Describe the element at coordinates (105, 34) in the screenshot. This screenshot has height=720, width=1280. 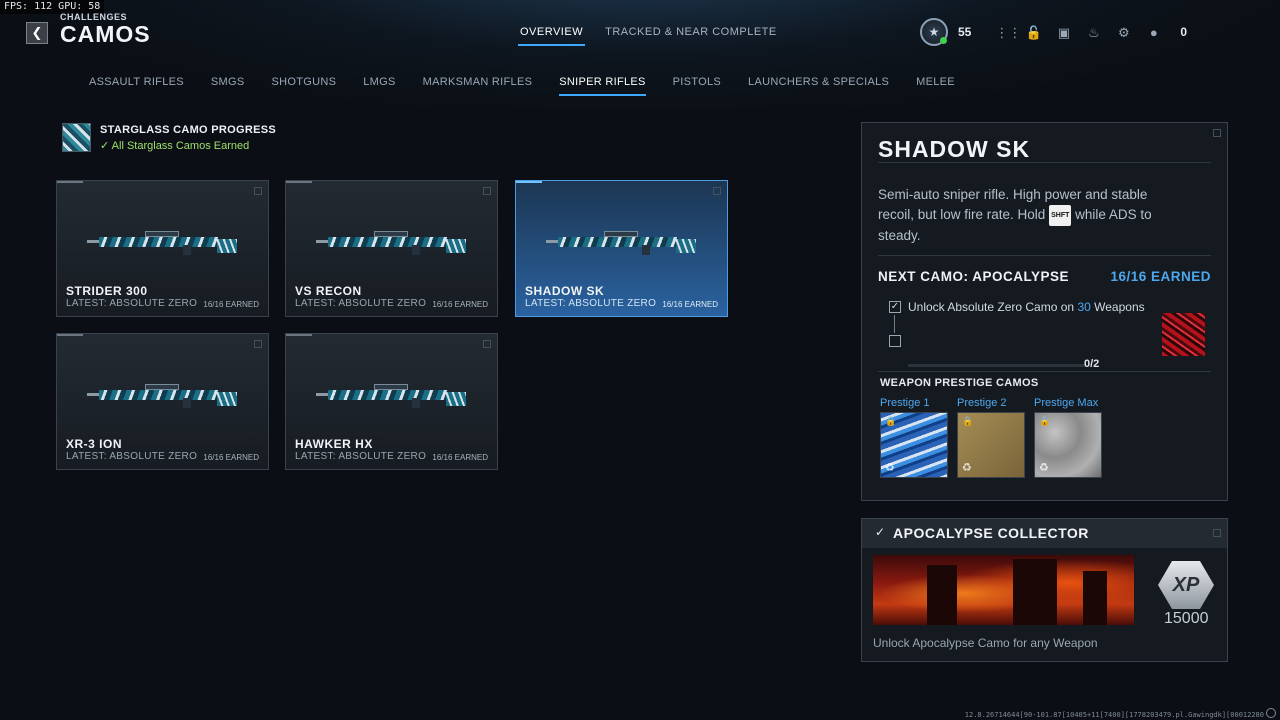
I see `page-title: CAMOS` at that location.